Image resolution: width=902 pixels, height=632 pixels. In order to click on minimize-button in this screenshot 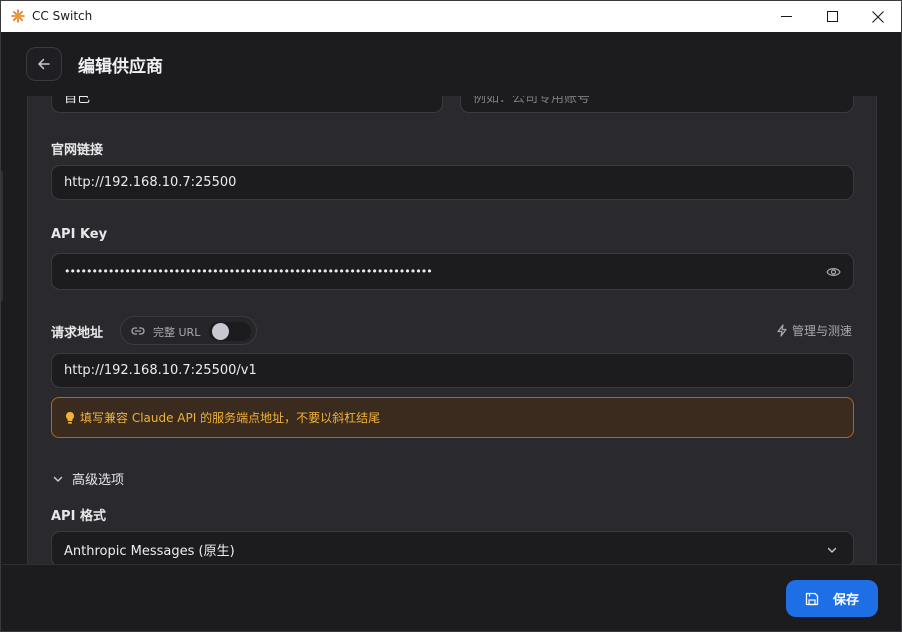, I will do `click(786, 16)`.